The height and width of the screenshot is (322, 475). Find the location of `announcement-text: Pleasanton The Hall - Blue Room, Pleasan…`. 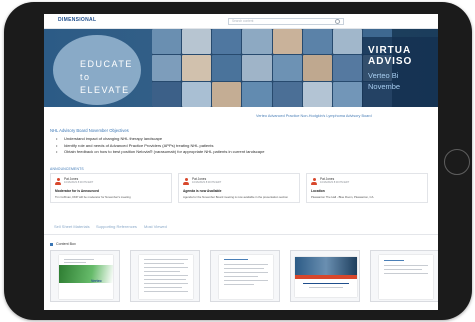

announcement-text: Pleasanton The Hall - Blue Room, Pleasan… is located at coordinates (342, 197).